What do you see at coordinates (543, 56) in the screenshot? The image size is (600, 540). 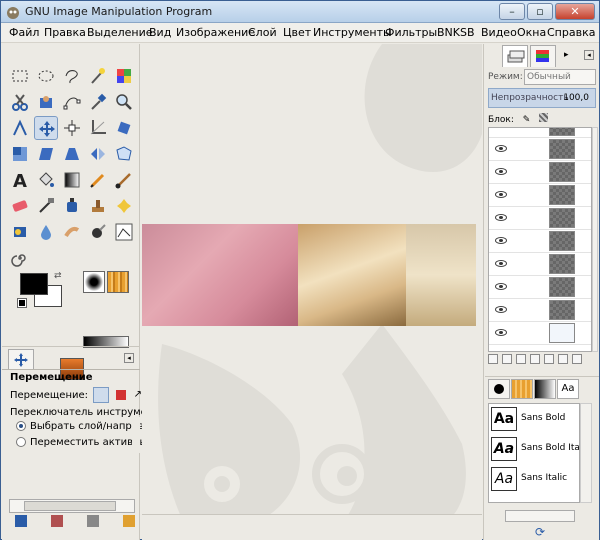 I see `tab-channels` at bounding box center [543, 56].